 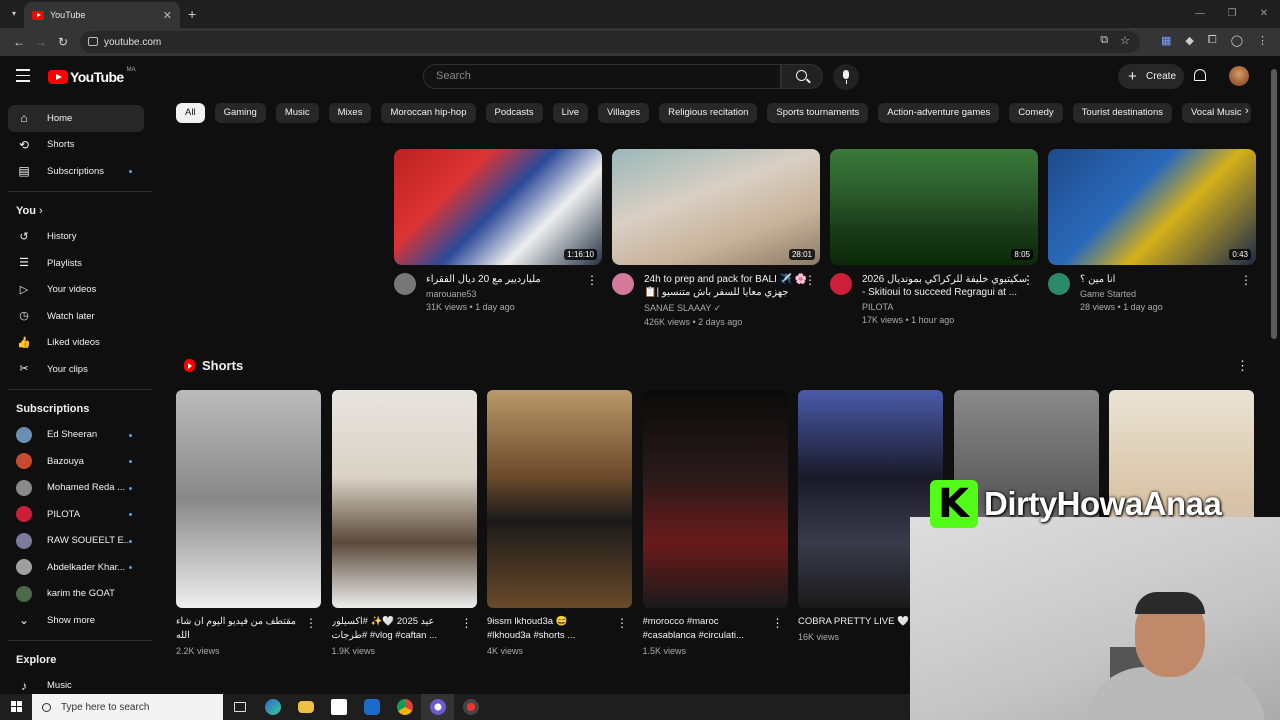 I want to click on translate-icon: ▦, so click(x=1166, y=40).